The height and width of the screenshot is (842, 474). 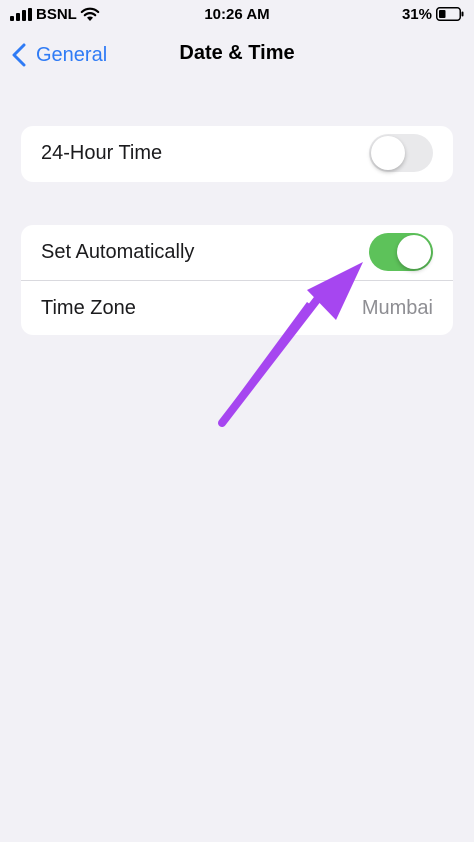 I want to click on page-title: Date & Time, so click(x=237, y=53).